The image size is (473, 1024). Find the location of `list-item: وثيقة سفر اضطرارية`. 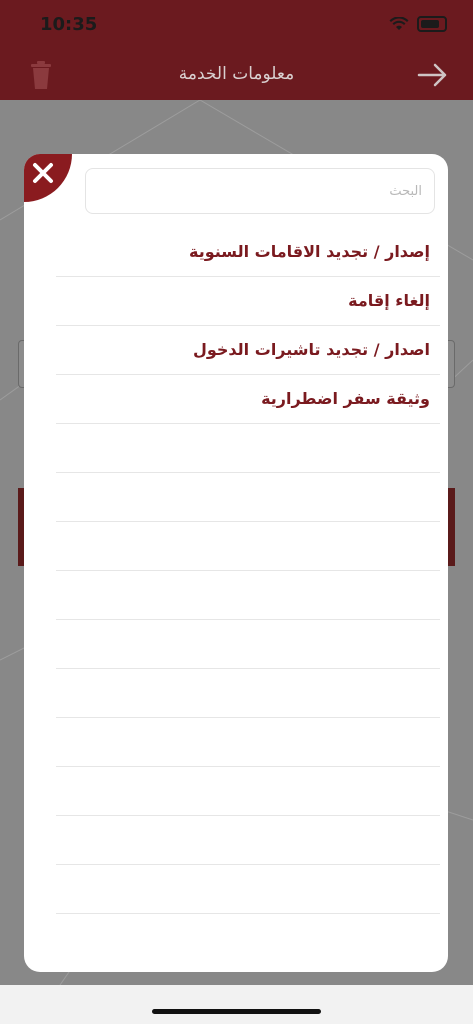

list-item: وثيقة سفر اضطرارية is located at coordinates (248, 399).